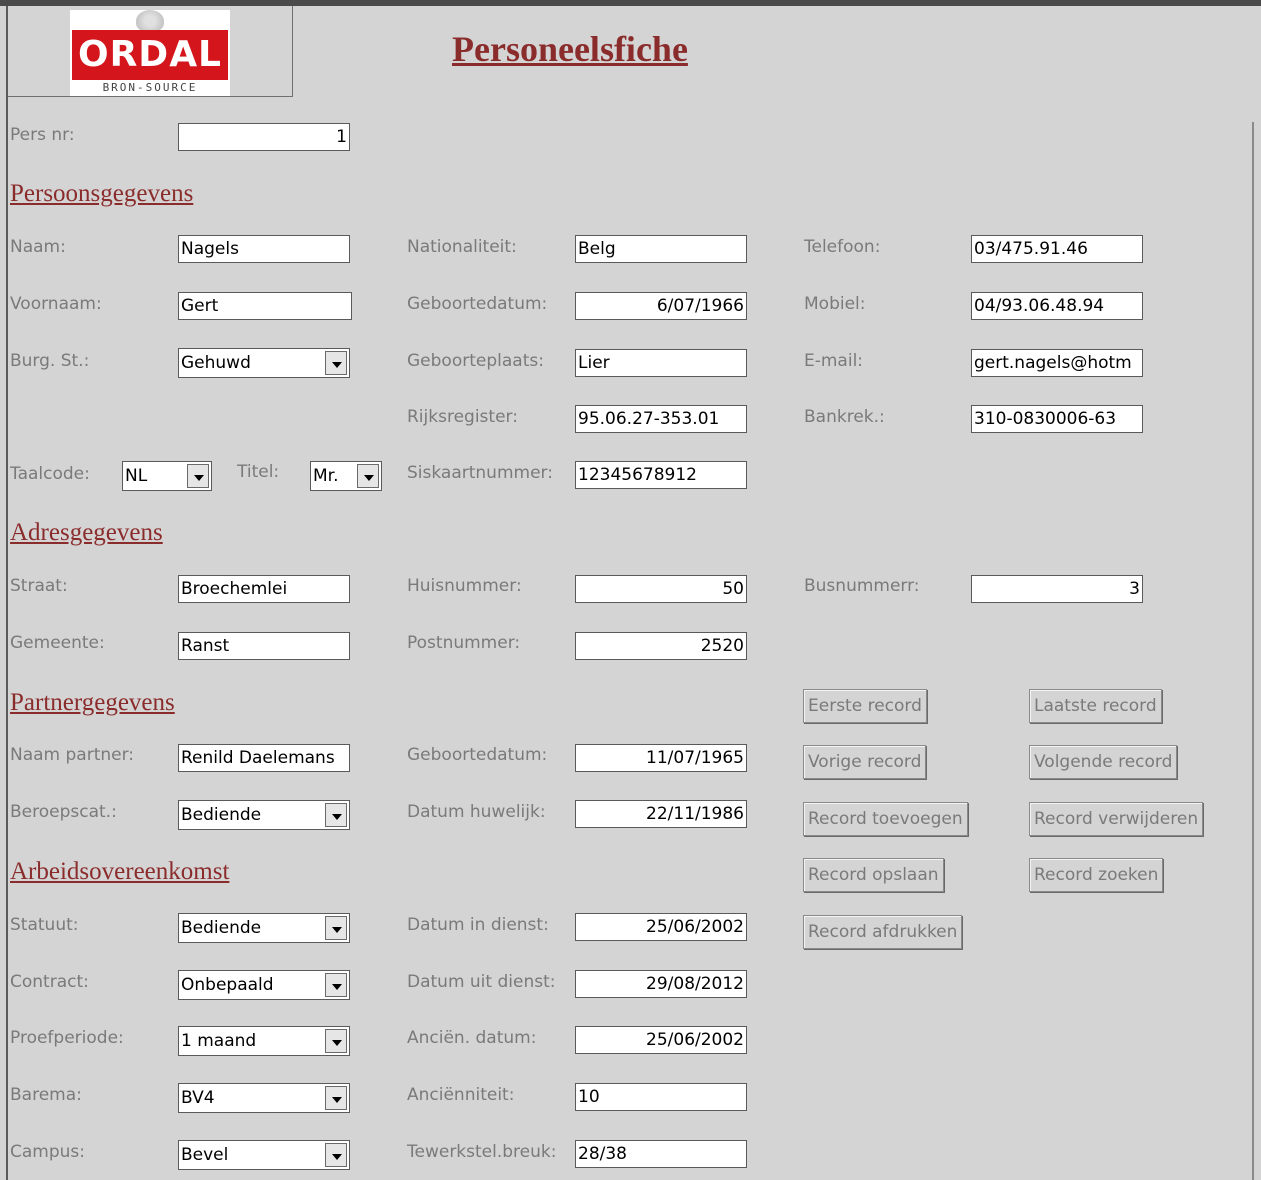 The width and height of the screenshot is (1261, 1180). Describe the element at coordinates (44, 925) in the screenshot. I see `statuut-label: Statuut:` at that location.